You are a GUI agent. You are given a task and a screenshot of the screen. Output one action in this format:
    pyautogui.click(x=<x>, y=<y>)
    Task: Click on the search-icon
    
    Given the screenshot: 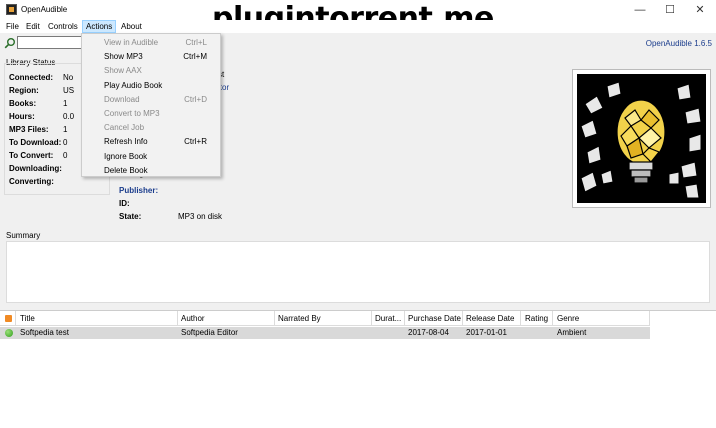 What is the action you would take?
    pyautogui.click(x=10, y=43)
    